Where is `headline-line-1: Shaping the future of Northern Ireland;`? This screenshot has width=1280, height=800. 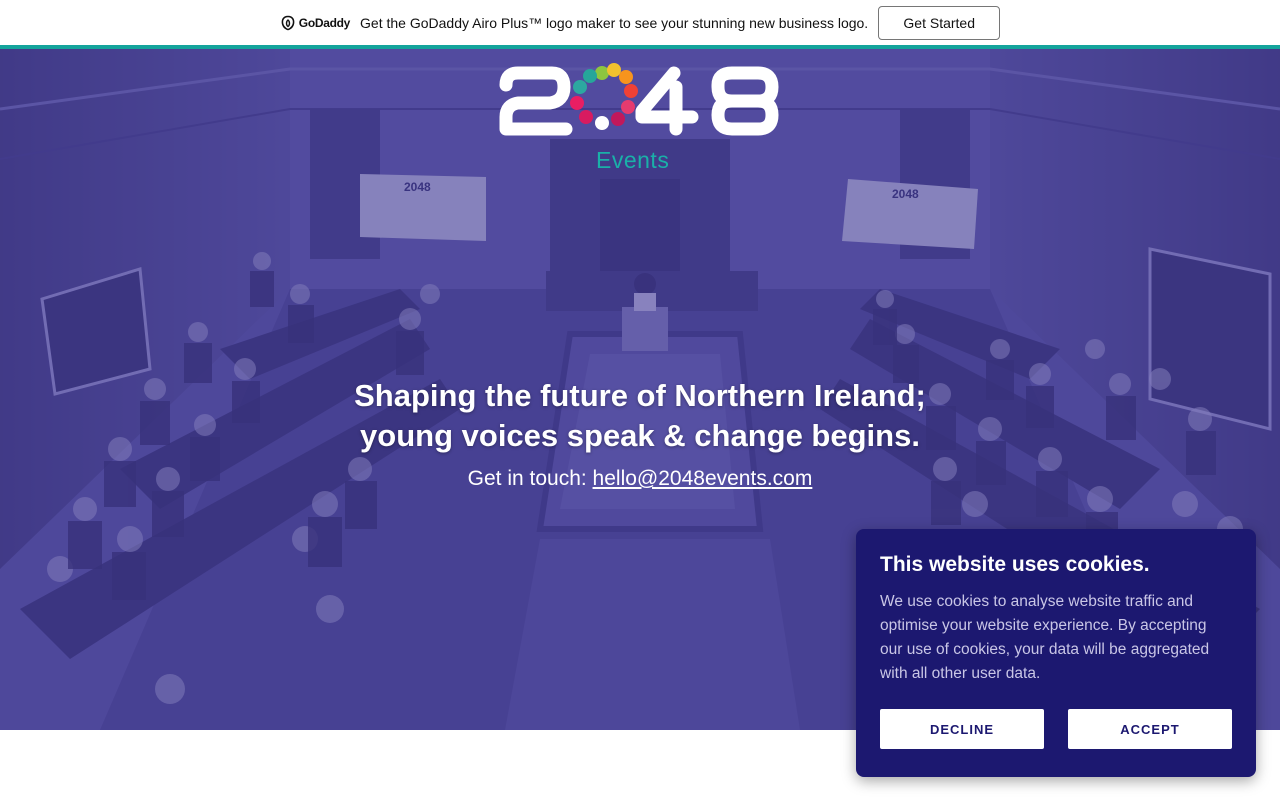
headline-line-1: Shaping the future of Northern Ireland; is located at coordinates (640, 395).